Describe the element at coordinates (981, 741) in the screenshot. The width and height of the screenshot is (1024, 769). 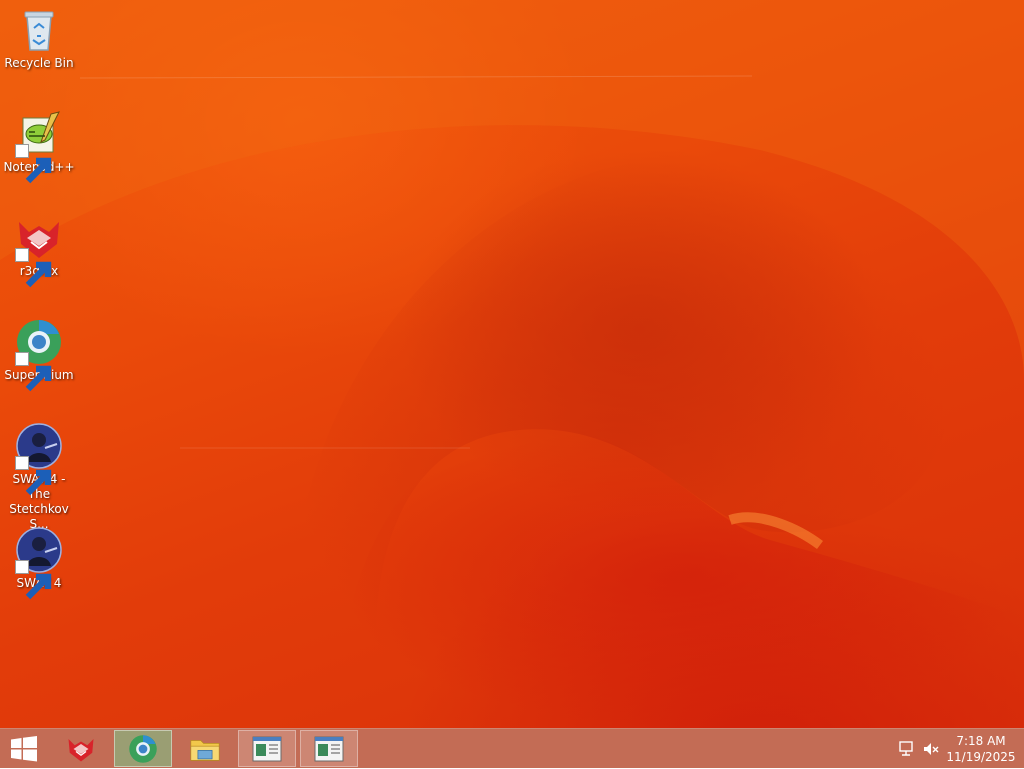
I see `clock-time: 7:18 AM` at that location.